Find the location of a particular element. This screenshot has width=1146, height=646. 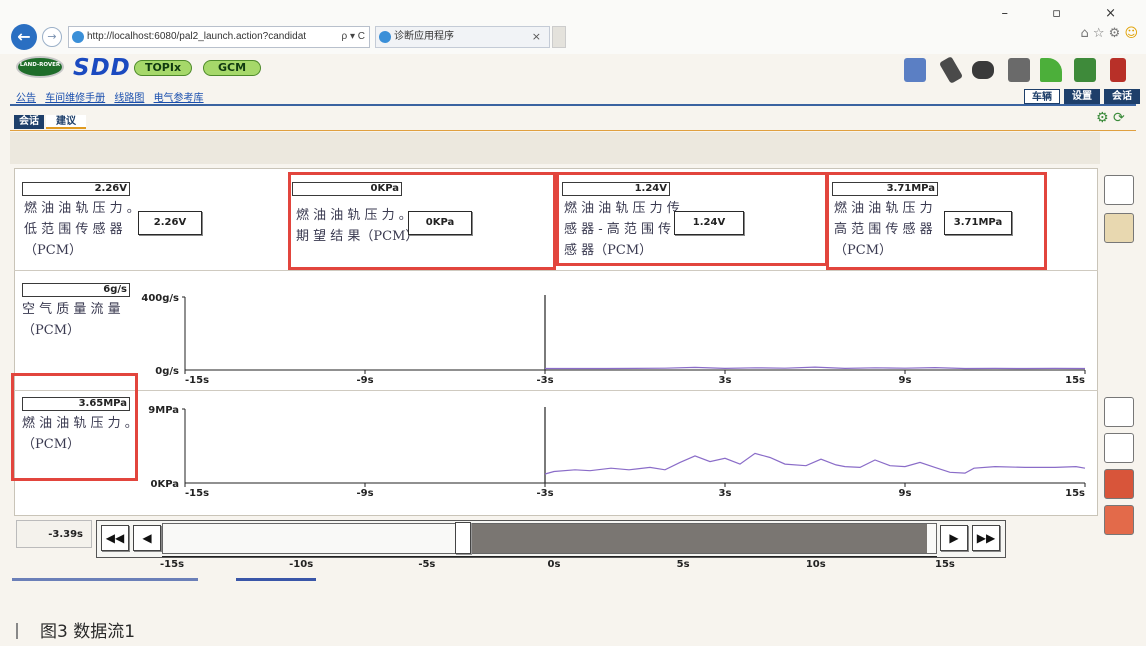

mass-air-flow-title: 空 气 质 量 流 量 （PCM） is located at coordinates (71, 320).